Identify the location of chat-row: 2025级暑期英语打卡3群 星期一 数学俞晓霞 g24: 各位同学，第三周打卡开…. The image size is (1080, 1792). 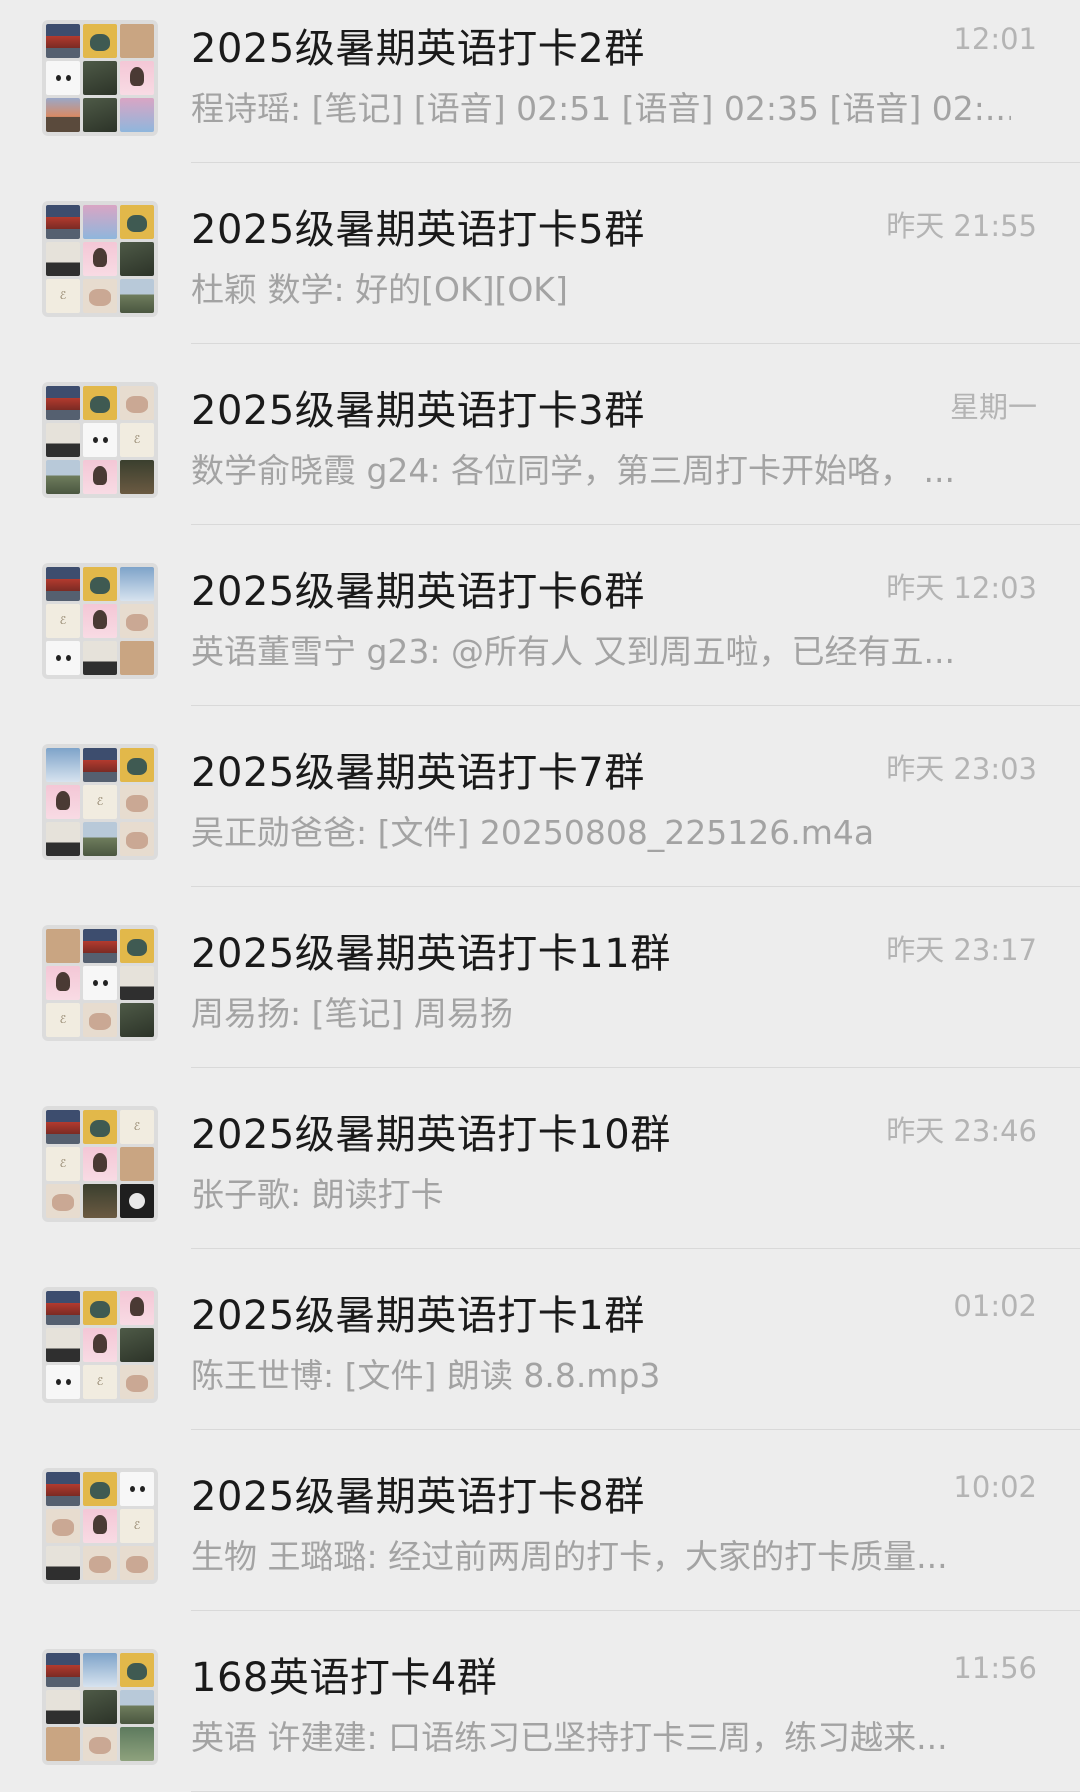
(540, 434).